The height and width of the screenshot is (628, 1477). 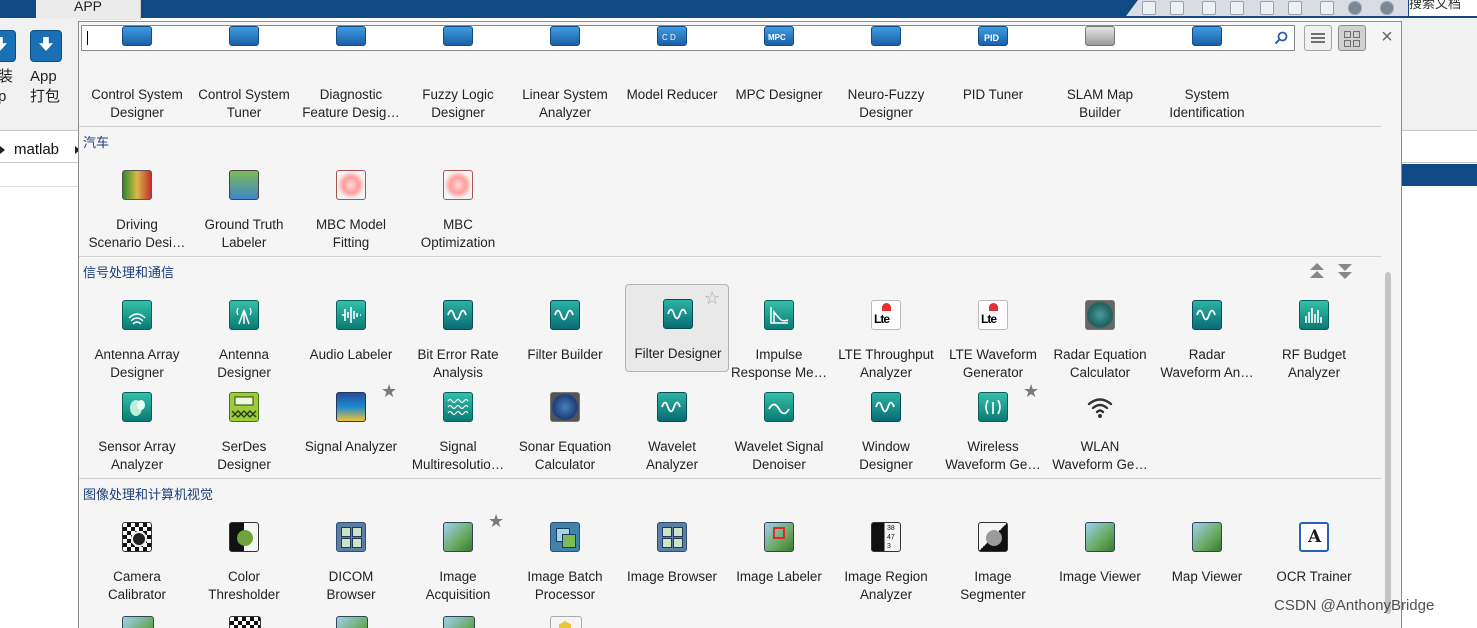 What do you see at coordinates (1327, 8) in the screenshot?
I see `switch-windows-icon` at bounding box center [1327, 8].